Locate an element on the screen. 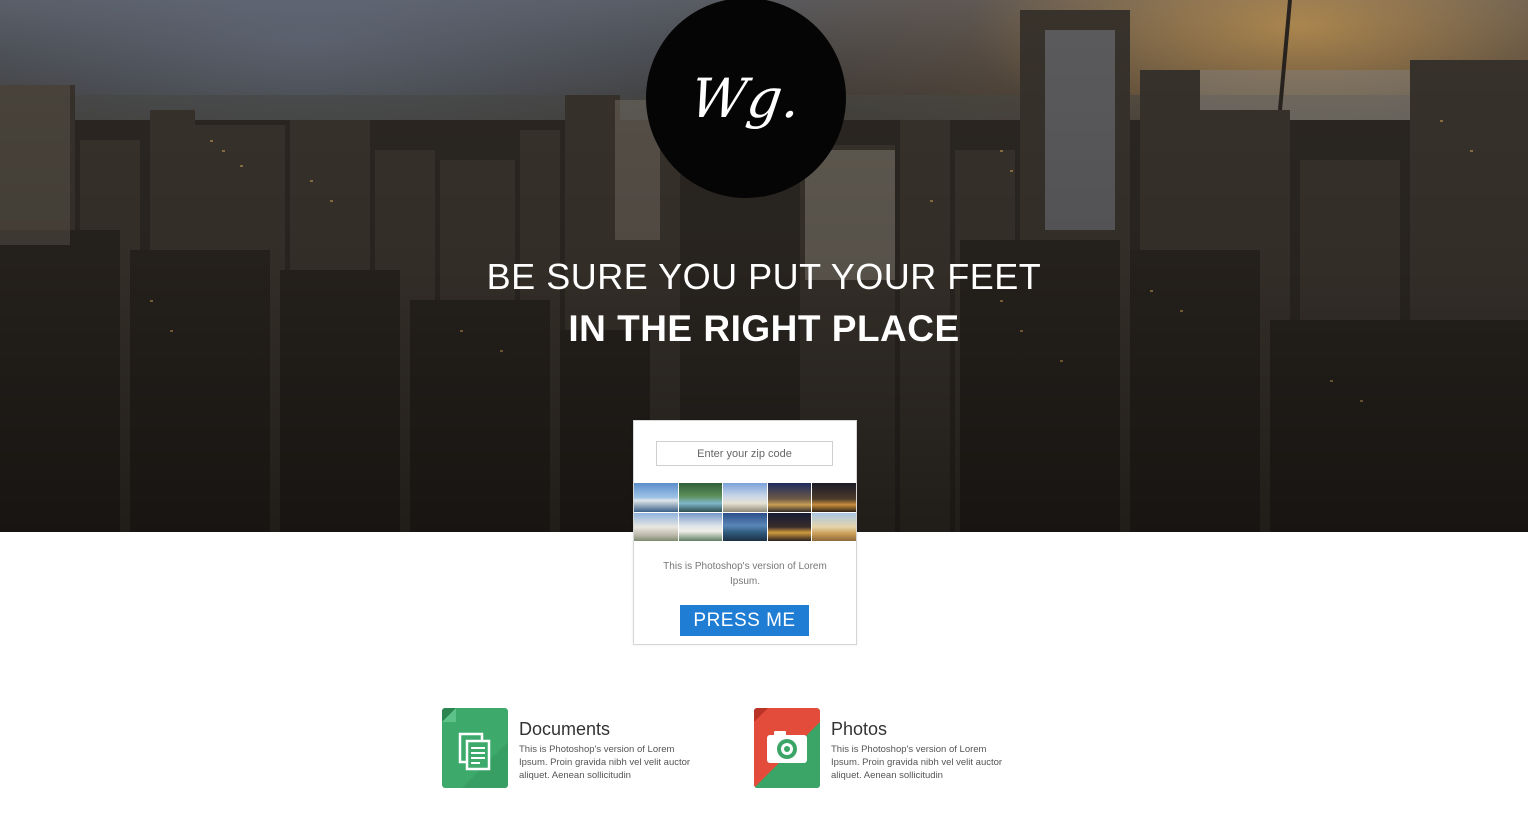 This screenshot has height=827, width=1528. thumb-waterfall-lake is located at coordinates (700, 497).